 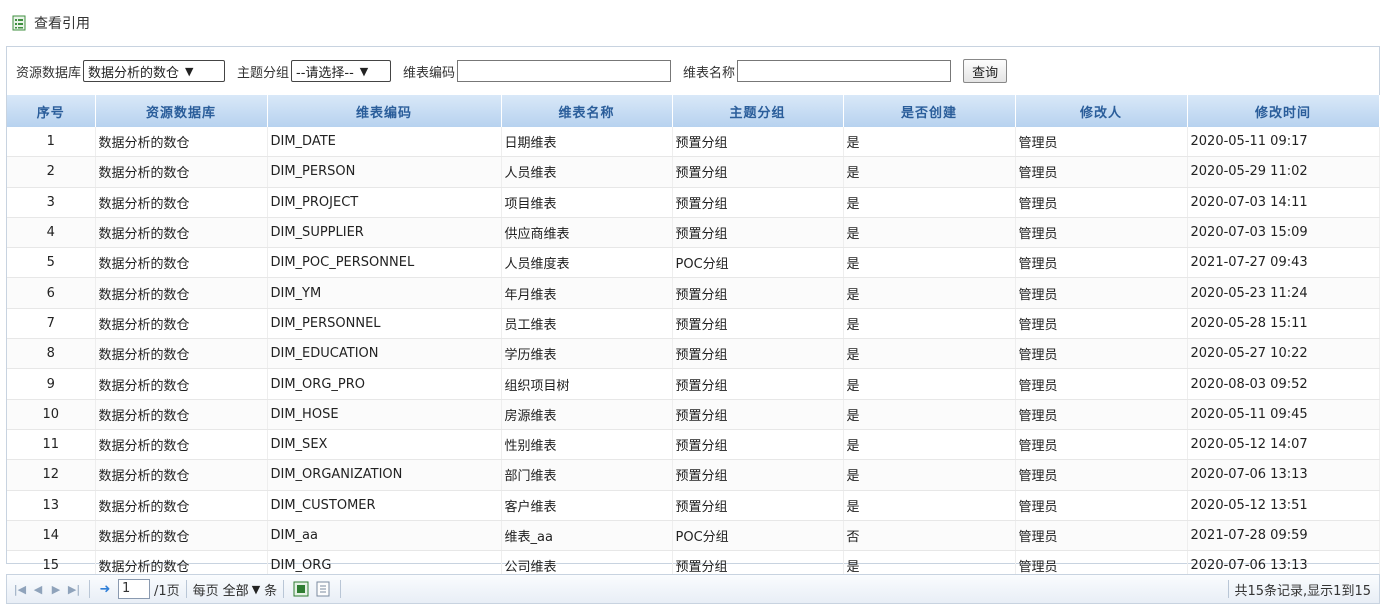 What do you see at coordinates (384, 414) in the screenshot?
I see `table-cell: DIM_HOSE` at bounding box center [384, 414].